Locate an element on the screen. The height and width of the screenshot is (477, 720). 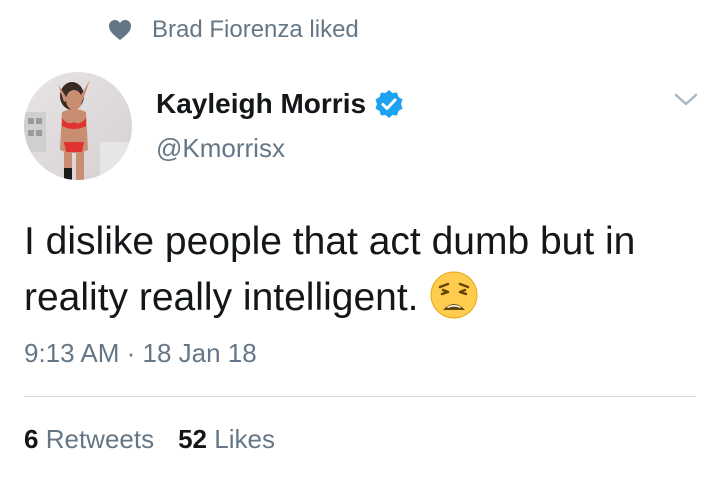
retweets-count: 6 is located at coordinates (31, 439).